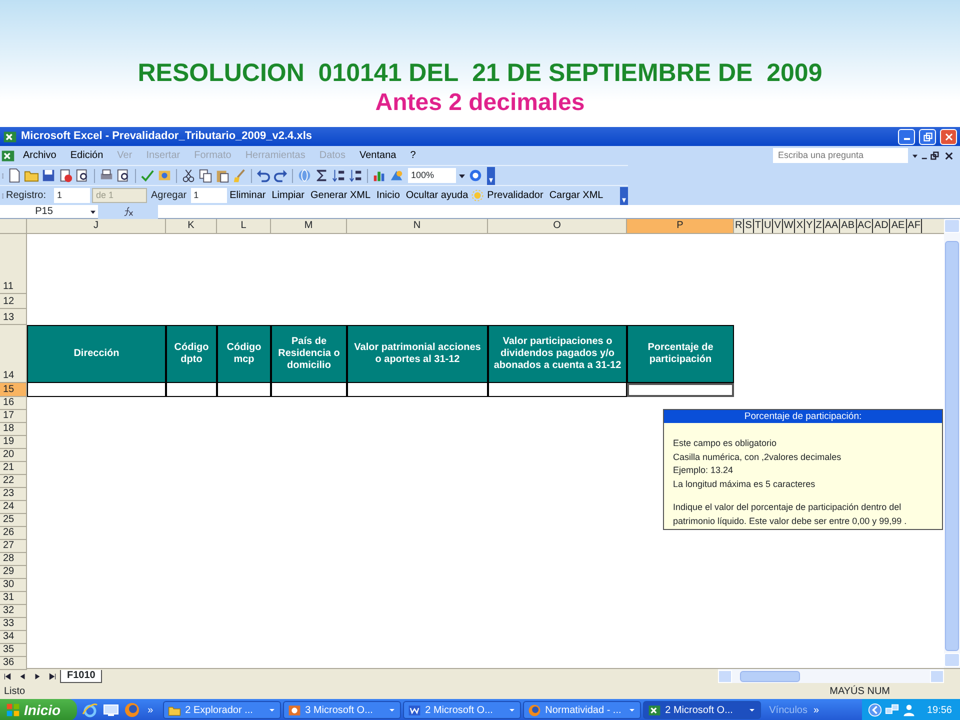 This screenshot has width=960, height=720. What do you see at coordinates (96, 226) in the screenshot?
I see `column-header: J` at bounding box center [96, 226].